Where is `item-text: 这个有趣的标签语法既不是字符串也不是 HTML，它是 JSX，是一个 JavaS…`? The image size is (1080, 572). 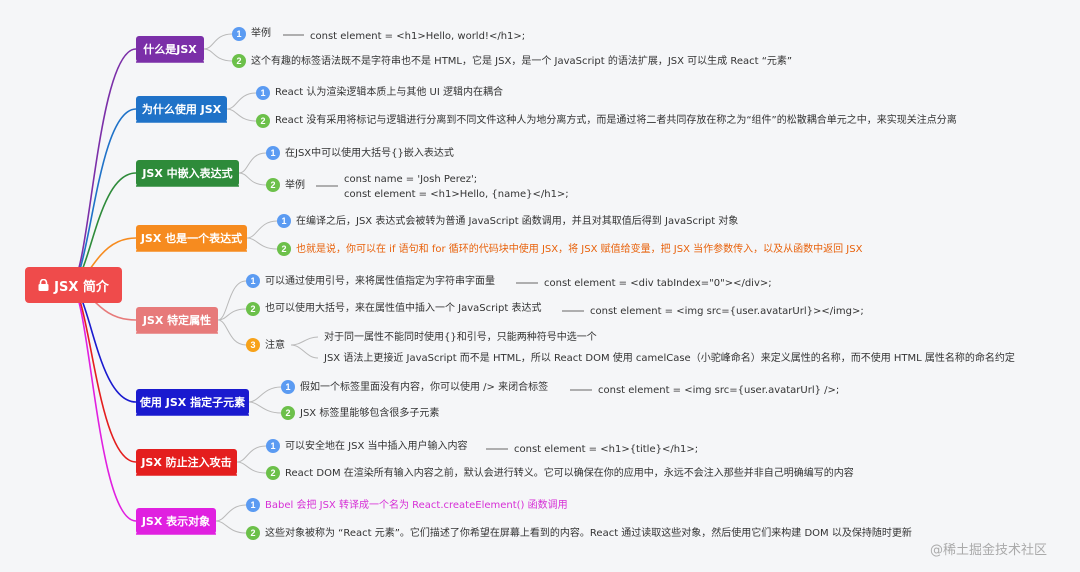 item-text: 这个有趣的标签语法既不是字符串也不是 HTML，它是 JSX，是一个 JavaS… is located at coordinates (522, 61).